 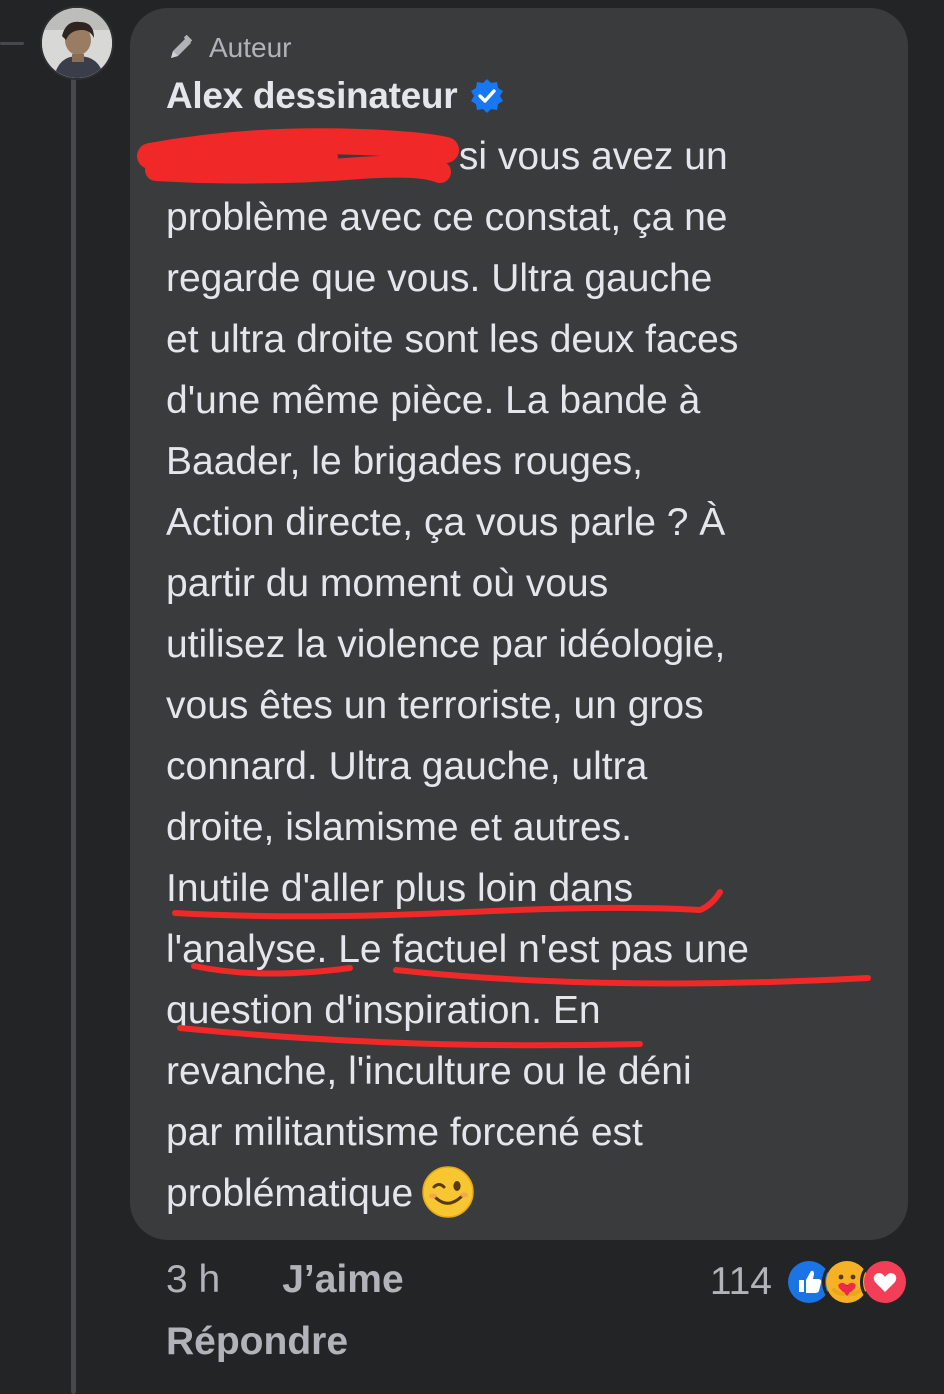 What do you see at coordinates (193, 1280) in the screenshot?
I see `timestamp: 3 h` at bounding box center [193, 1280].